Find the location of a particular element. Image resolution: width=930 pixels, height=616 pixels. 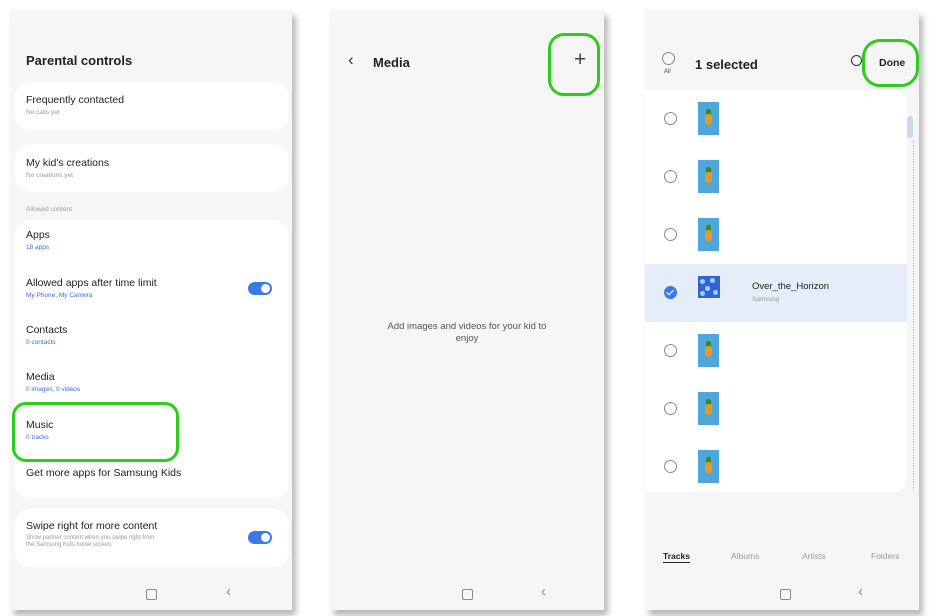

back-chevron-icon: ‹ is located at coordinates (351, 60).